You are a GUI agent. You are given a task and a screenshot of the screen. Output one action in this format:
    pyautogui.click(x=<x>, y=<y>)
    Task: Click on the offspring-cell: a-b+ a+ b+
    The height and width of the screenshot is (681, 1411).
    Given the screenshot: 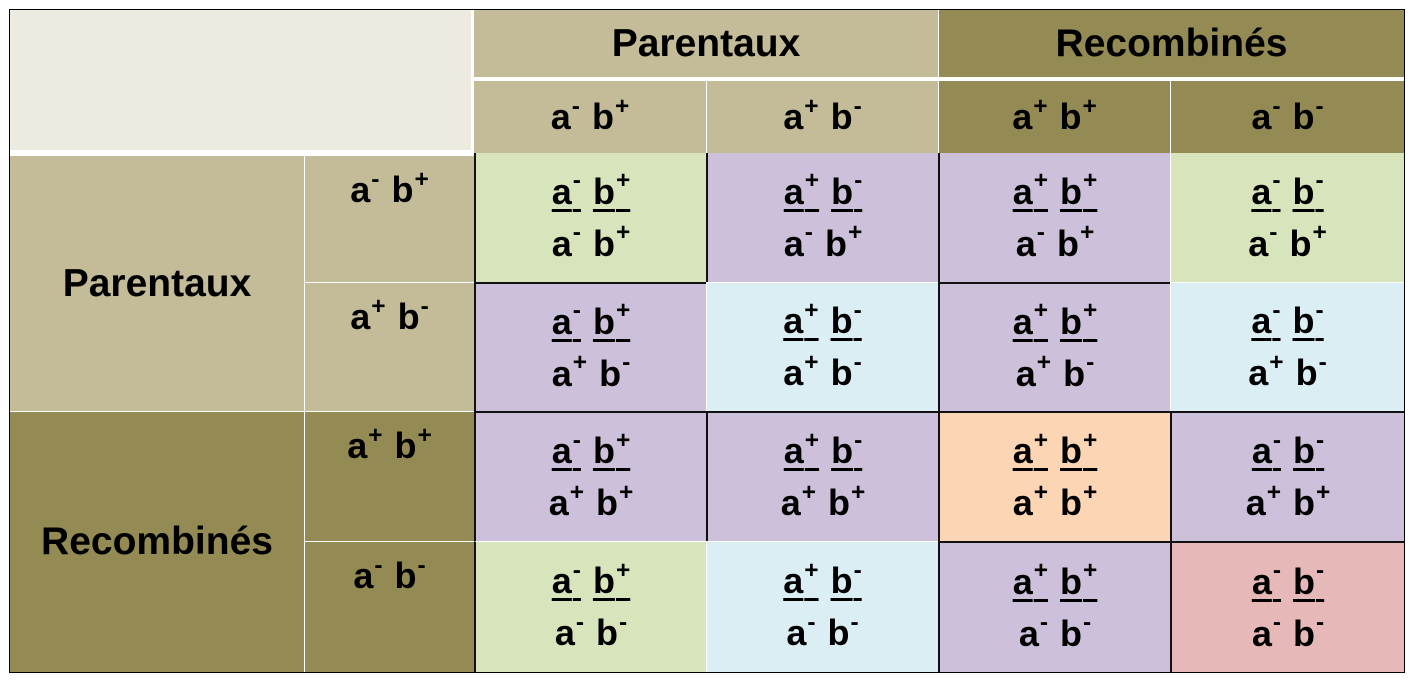 What is the action you would take?
    pyautogui.click(x=590, y=476)
    